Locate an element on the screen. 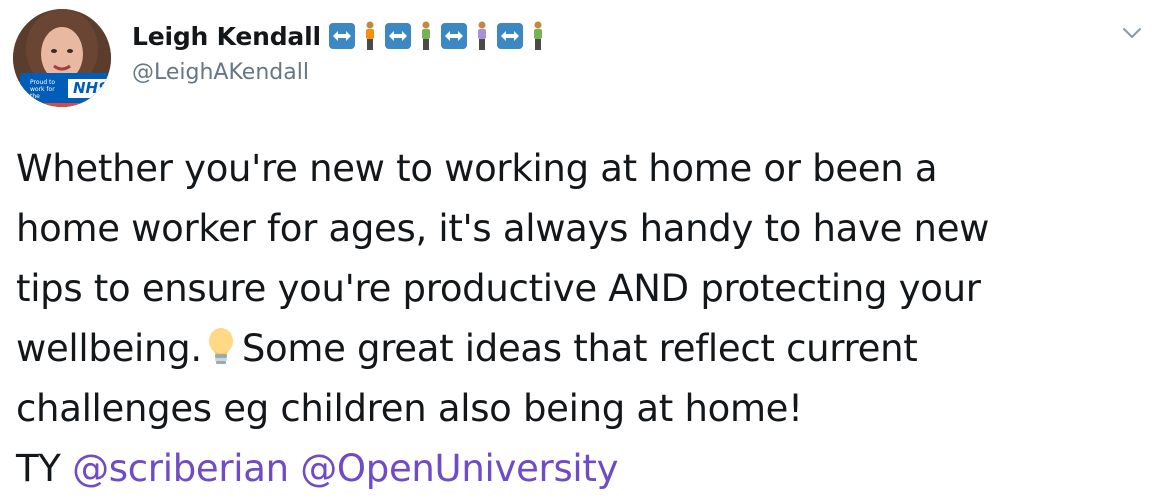 The width and height of the screenshot is (1167, 499). light-bulb-icon is located at coordinates (221, 345).